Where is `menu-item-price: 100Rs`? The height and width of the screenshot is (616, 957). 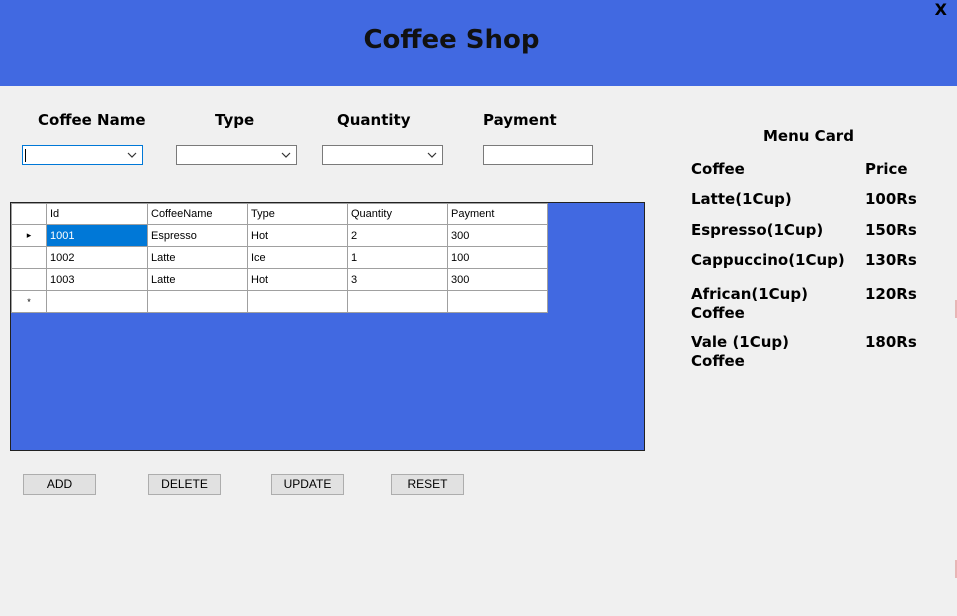 menu-item-price: 100Rs is located at coordinates (891, 199).